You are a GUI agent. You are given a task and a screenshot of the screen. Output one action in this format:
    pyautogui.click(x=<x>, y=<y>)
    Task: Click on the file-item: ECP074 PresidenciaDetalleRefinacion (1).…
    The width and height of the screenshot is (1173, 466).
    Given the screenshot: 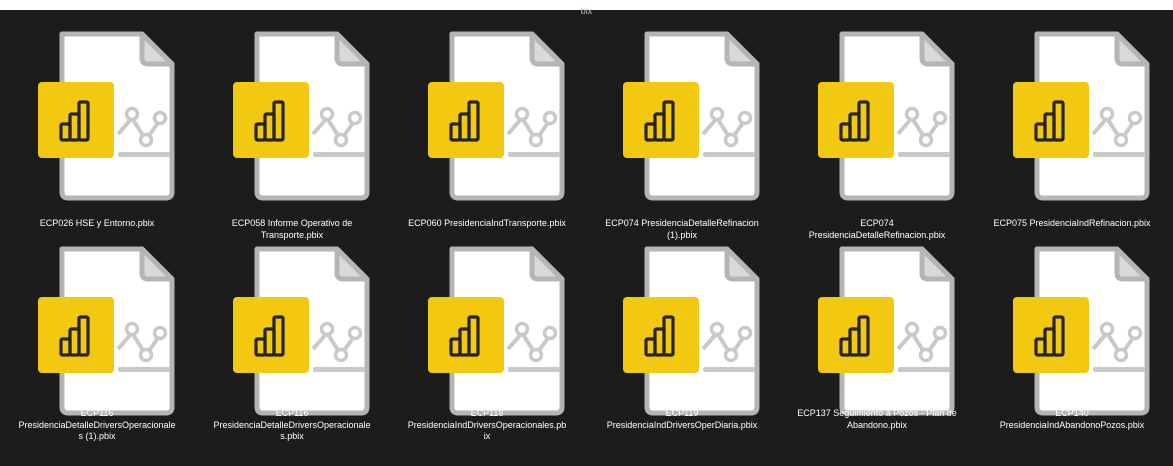 What is the action you would take?
    pyautogui.click(x=682, y=134)
    